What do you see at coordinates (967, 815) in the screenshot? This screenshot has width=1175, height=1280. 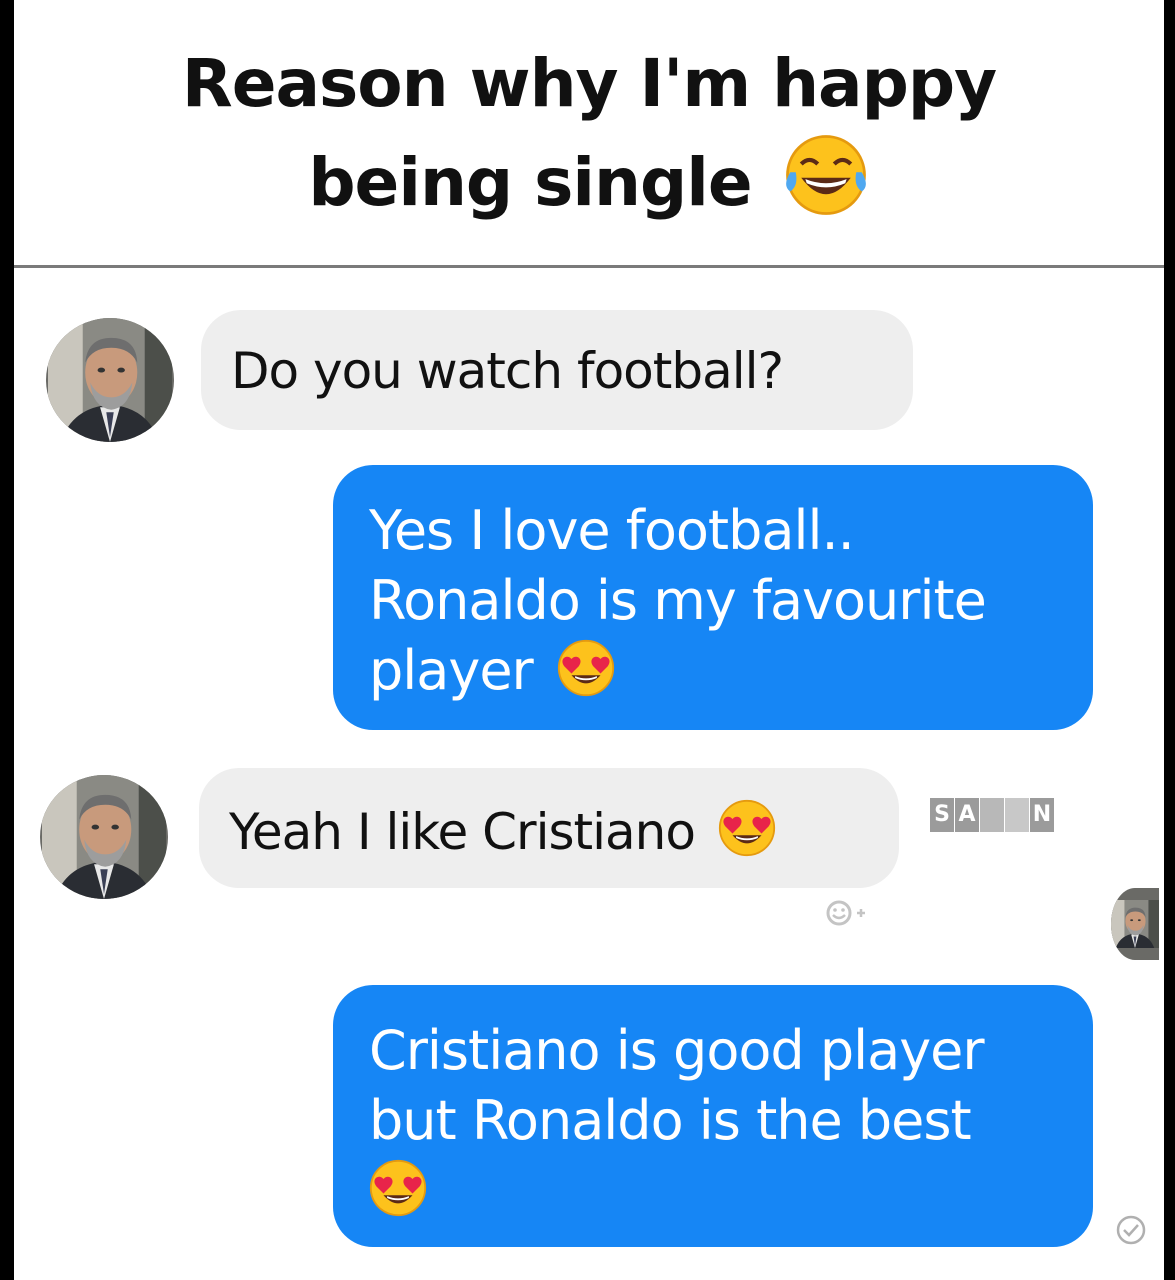 I see `watermark-letter: A` at bounding box center [967, 815].